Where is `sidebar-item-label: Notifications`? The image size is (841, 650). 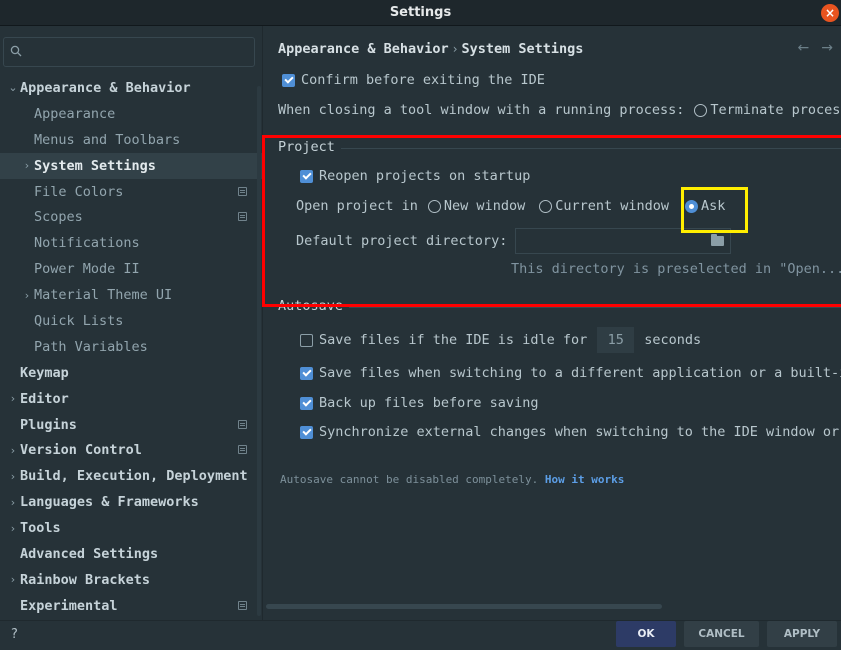 sidebar-item-label: Notifications is located at coordinates (87, 243).